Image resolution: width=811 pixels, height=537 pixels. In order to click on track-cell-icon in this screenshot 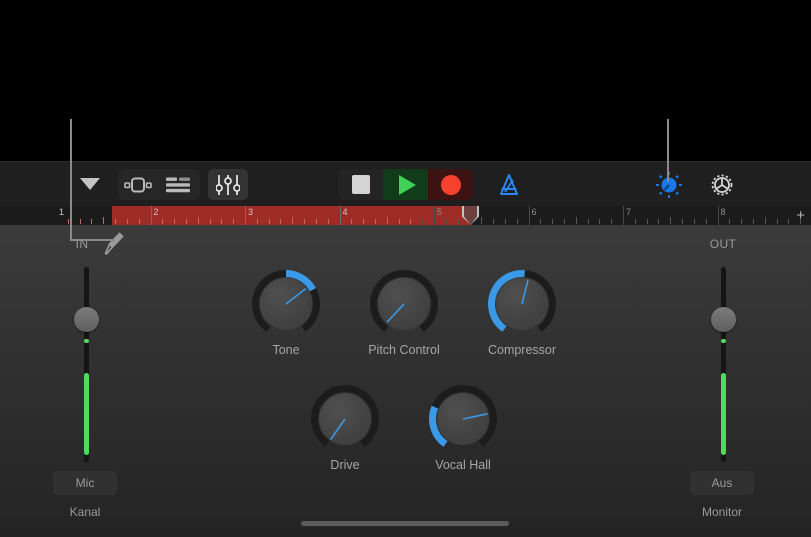, I will do `click(138, 184)`.